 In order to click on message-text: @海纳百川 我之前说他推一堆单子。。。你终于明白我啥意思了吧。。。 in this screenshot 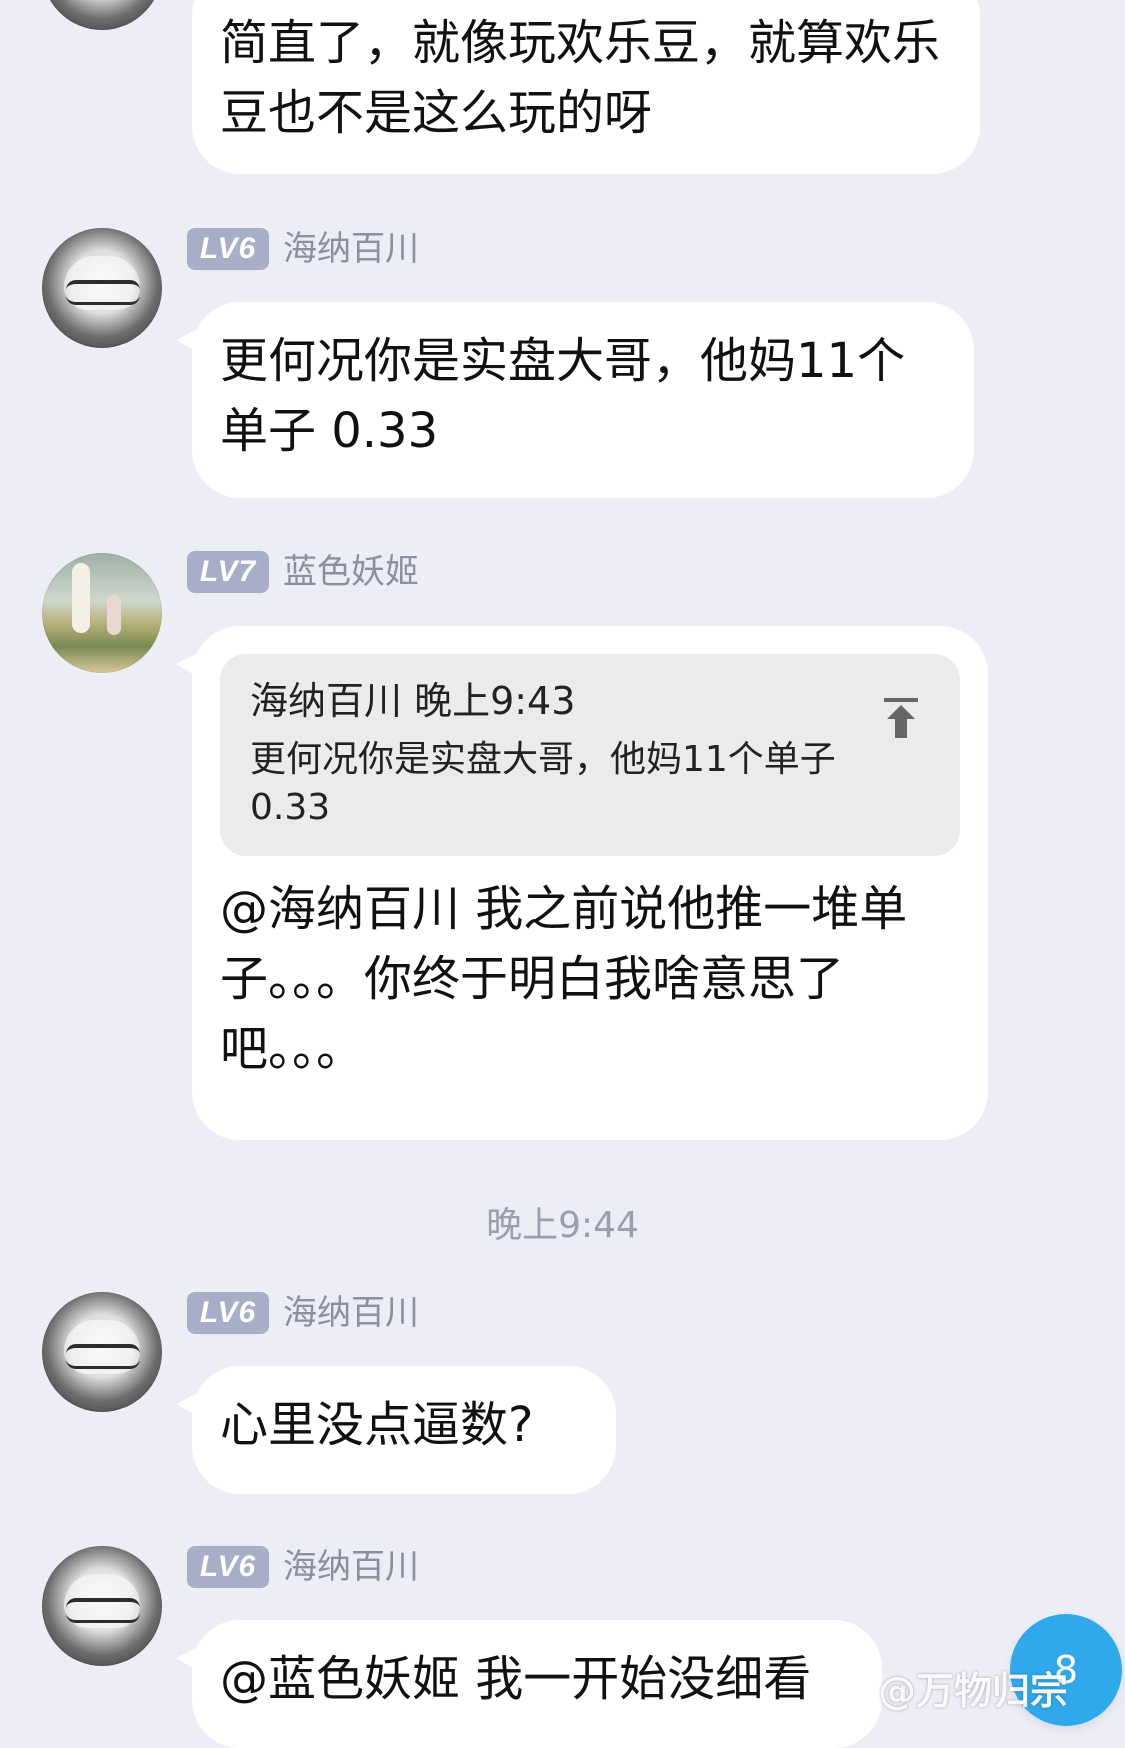, I will do `click(564, 979)`.